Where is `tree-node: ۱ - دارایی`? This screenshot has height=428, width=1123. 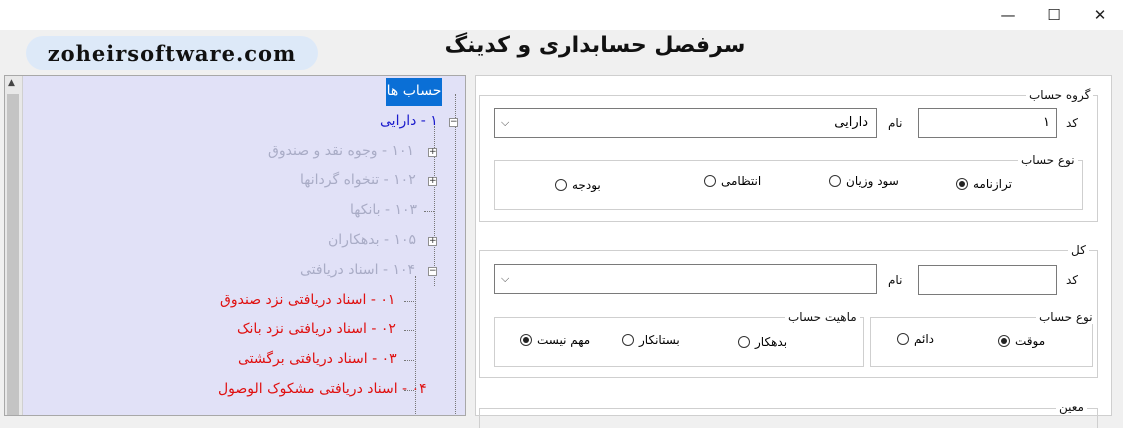
tree-node: ۱ - دارایی is located at coordinates (409, 121).